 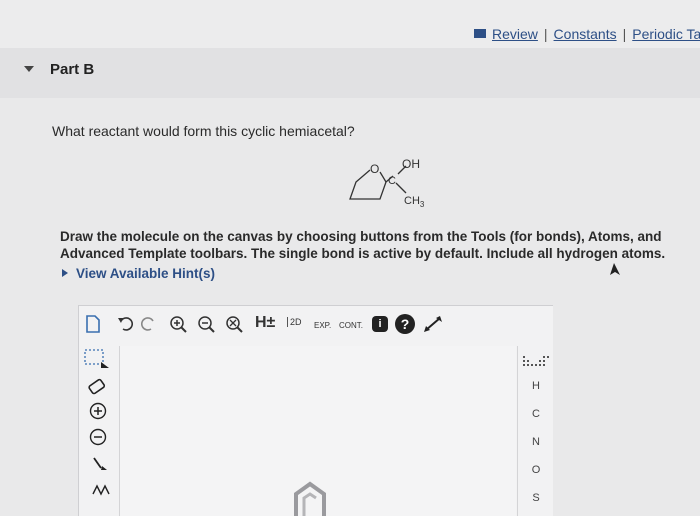 I want to click on single-bond-tool-icon, so click(x=100, y=463).